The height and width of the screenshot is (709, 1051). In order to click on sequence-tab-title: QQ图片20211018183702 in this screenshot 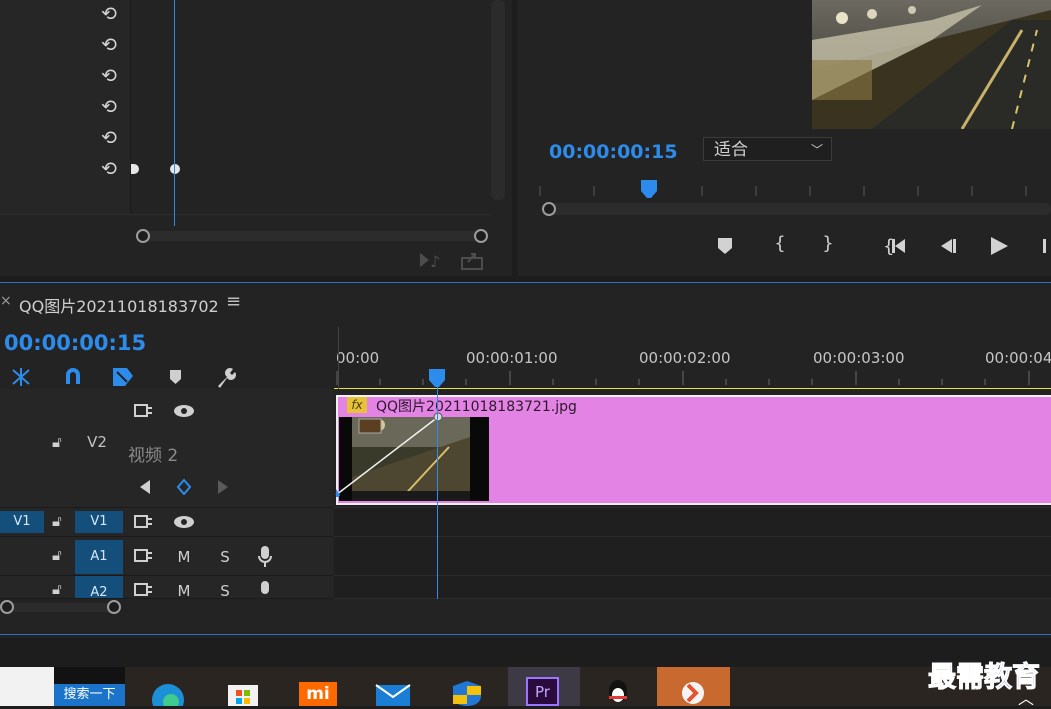, I will do `click(119, 305)`.